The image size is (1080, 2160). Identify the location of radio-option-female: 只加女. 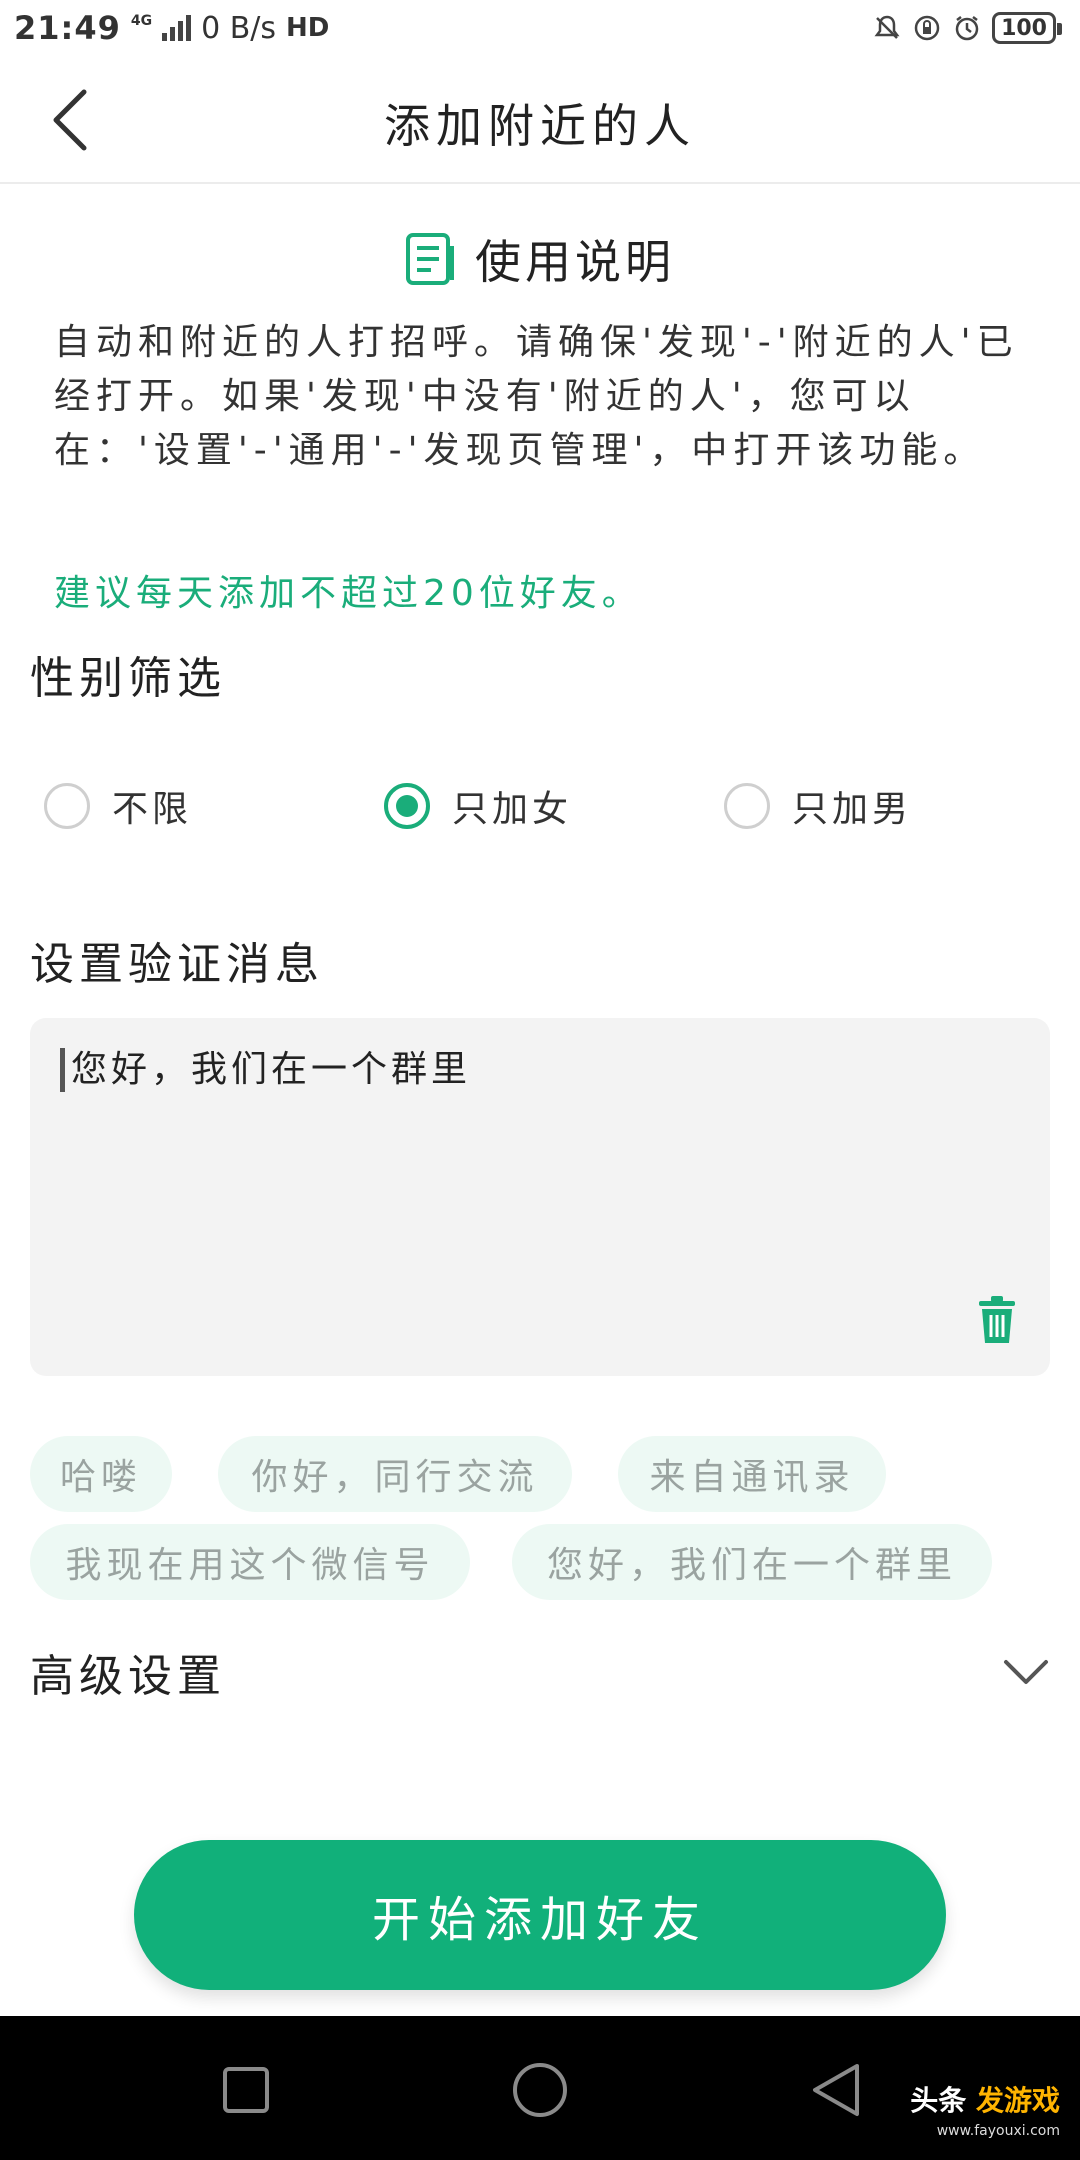
(478, 806).